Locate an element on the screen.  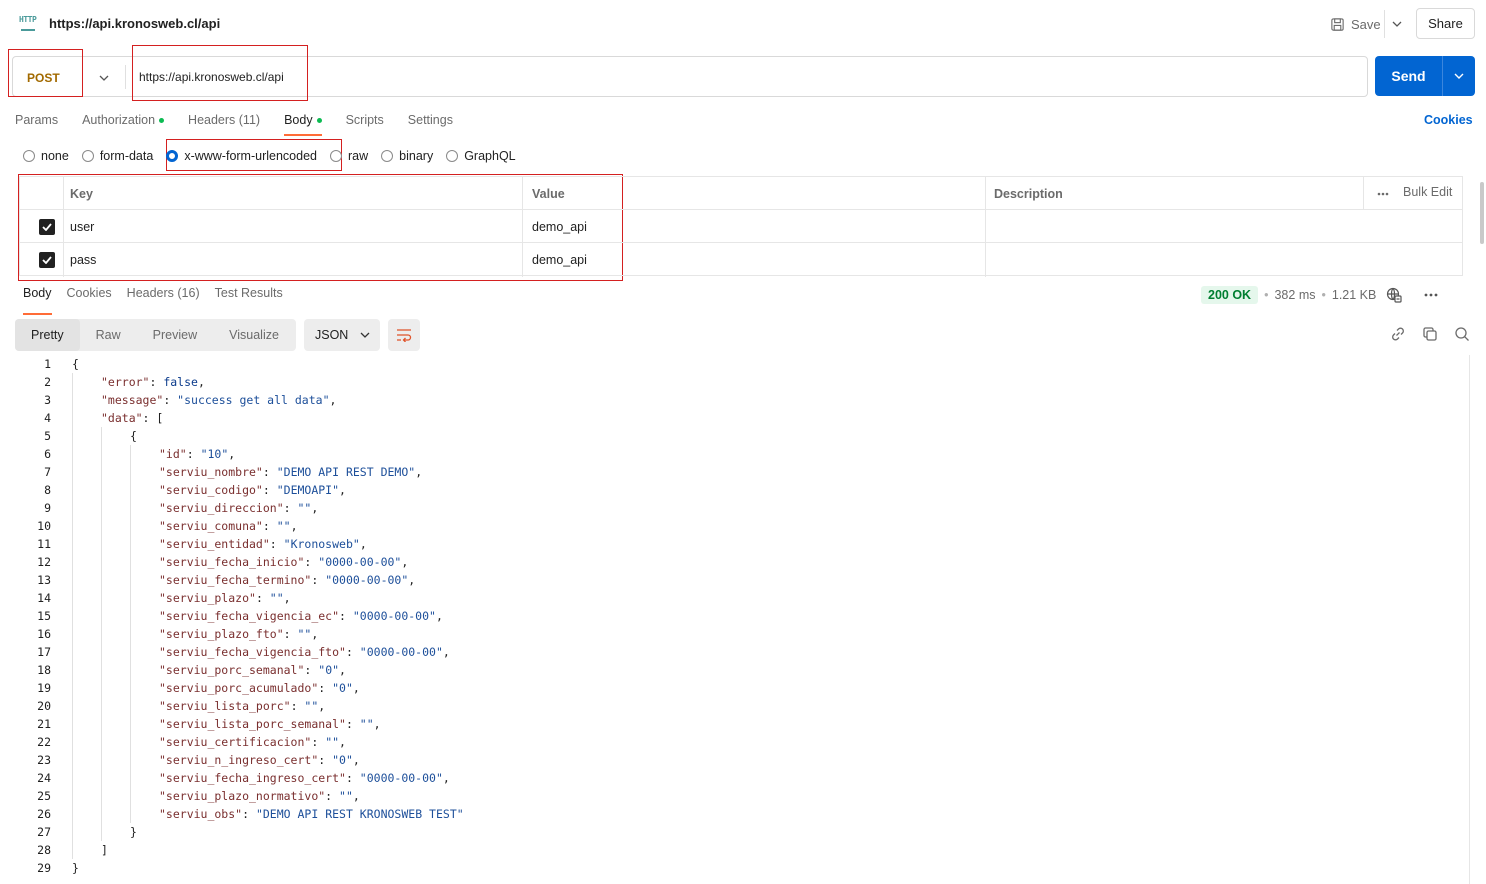
json-key: "serviu_plazo" is located at coordinates (207, 598).